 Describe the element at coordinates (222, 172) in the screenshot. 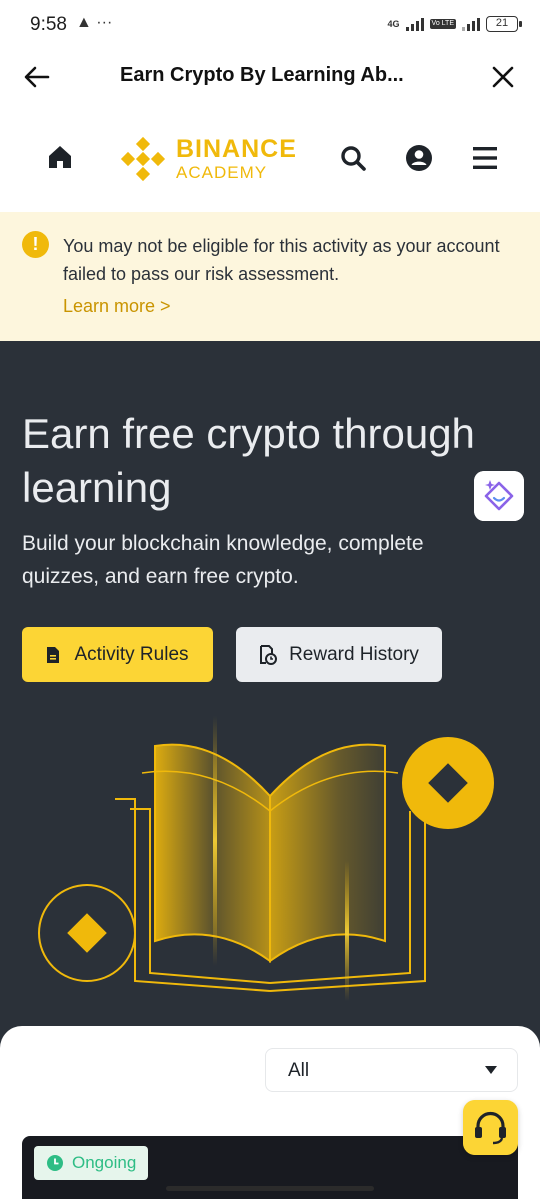

I see `logo-secondary-text: ACADEMY` at that location.